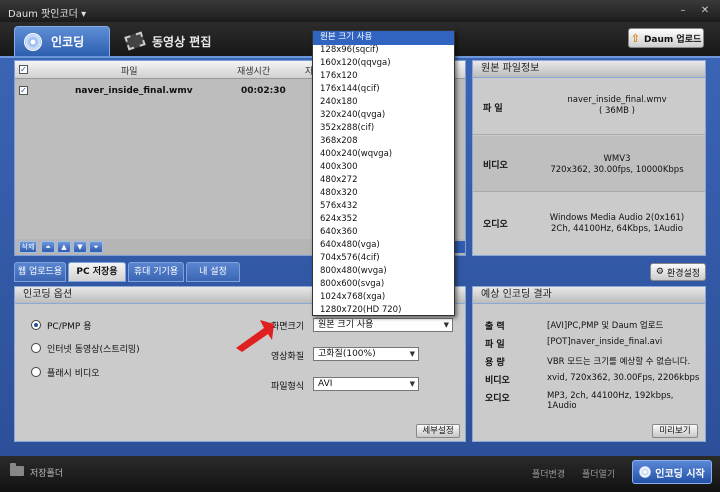 Image resolution: width=720 pixels, height=492 pixels. What do you see at coordinates (263, 91) in the screenshot?
I see `file-duration-cell: 00:02:30` at bounding box center [263, 91].